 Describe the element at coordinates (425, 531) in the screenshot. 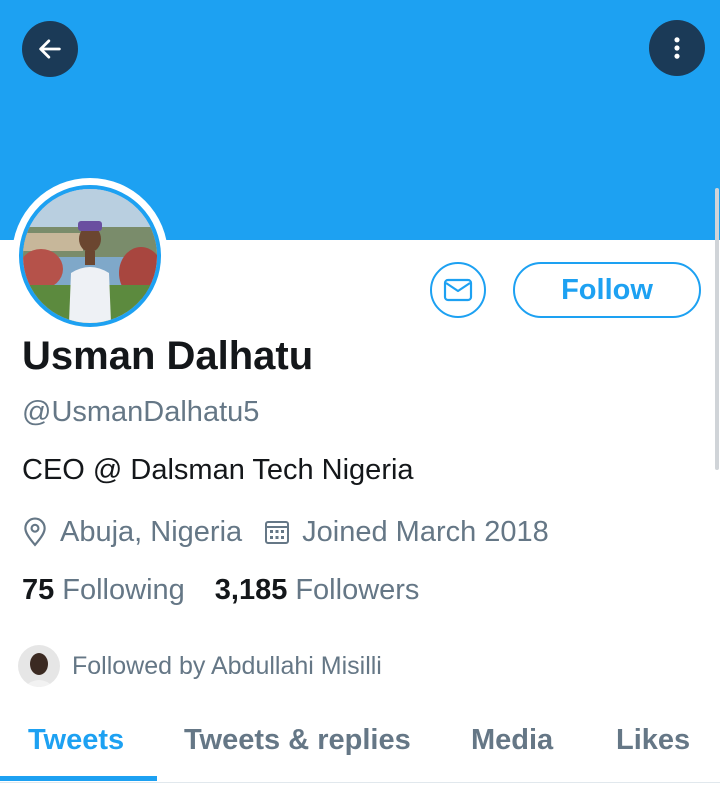

I see `profile-joined: Joined March 2018` at that location.